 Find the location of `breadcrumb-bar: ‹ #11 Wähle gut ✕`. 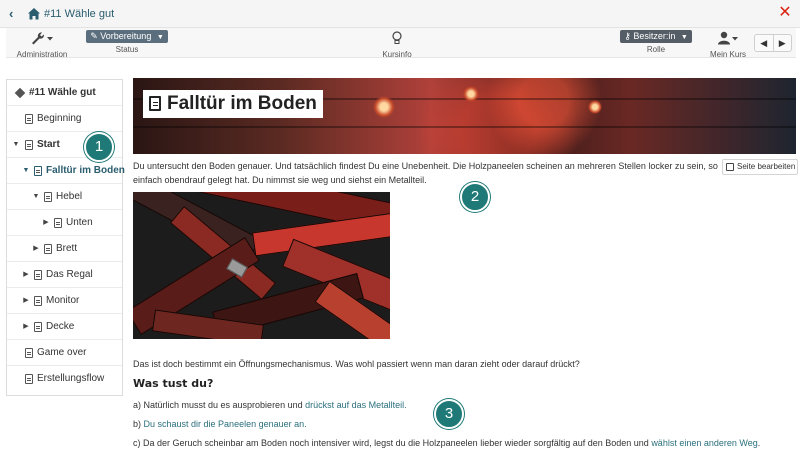

breadcrumb-bar: ‹ #11 Wähle gut ✕ is located at coordinates (400, 14).